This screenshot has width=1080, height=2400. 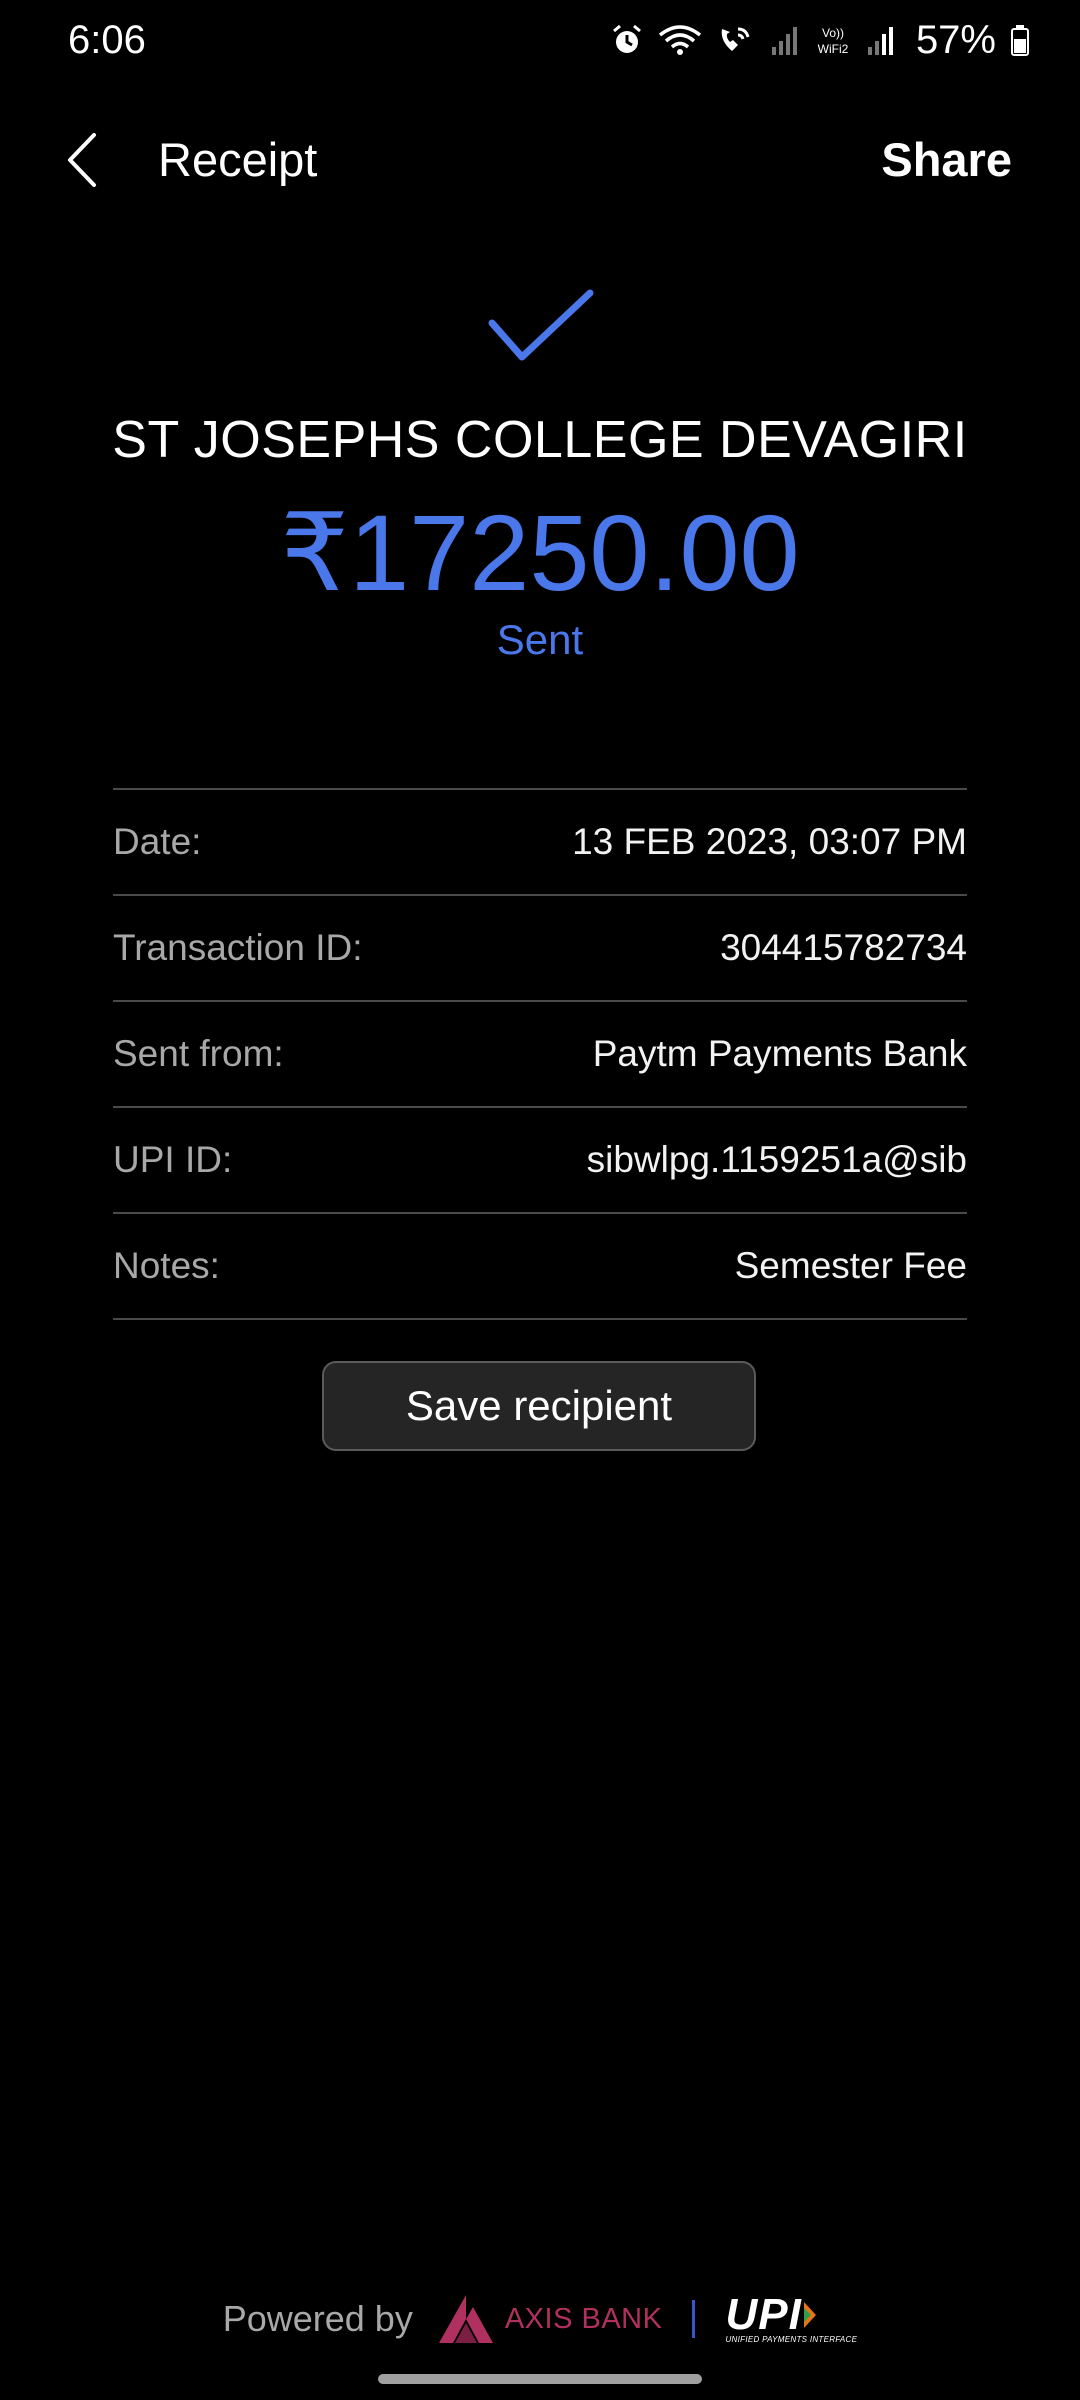 What do you see at coordinates (955, 39) in the screenshot?
I see `battery-percentage: 57%` at bounding box center [955, 39].